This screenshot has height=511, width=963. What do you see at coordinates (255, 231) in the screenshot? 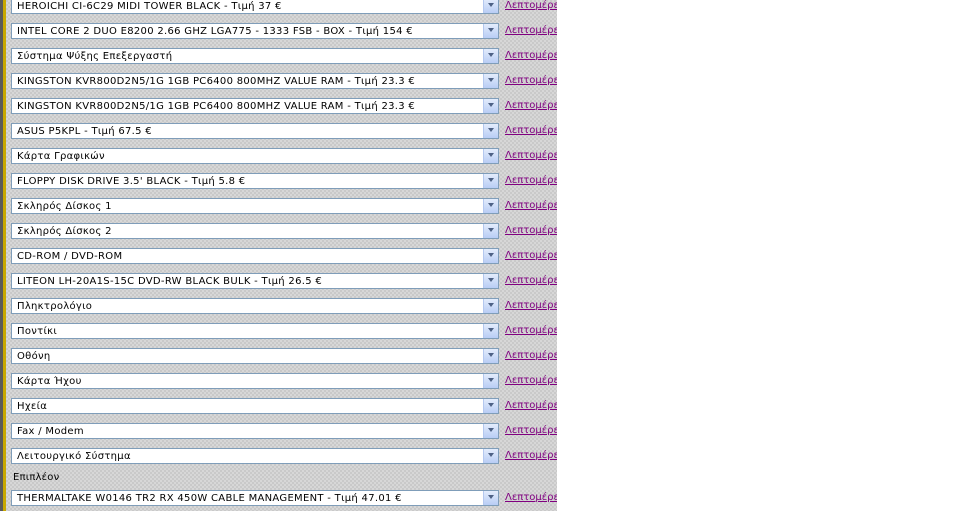
I see `component-select: Σκληρός Δίσκος 2` at bounding box center [255, 231].